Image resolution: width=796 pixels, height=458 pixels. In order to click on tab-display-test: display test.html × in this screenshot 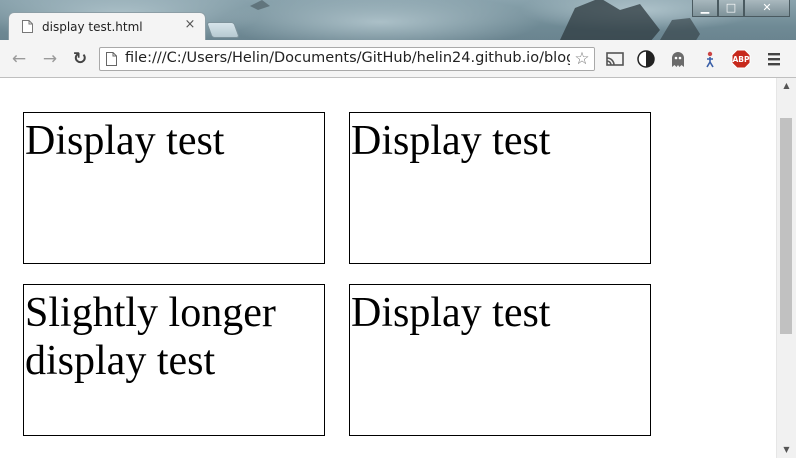, I will do `click(107, 26)`.